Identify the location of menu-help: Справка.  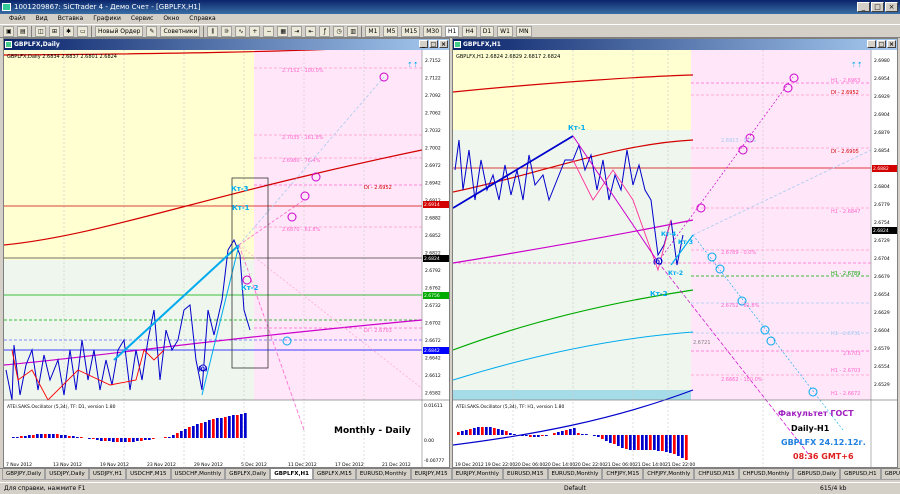
(202, 19).